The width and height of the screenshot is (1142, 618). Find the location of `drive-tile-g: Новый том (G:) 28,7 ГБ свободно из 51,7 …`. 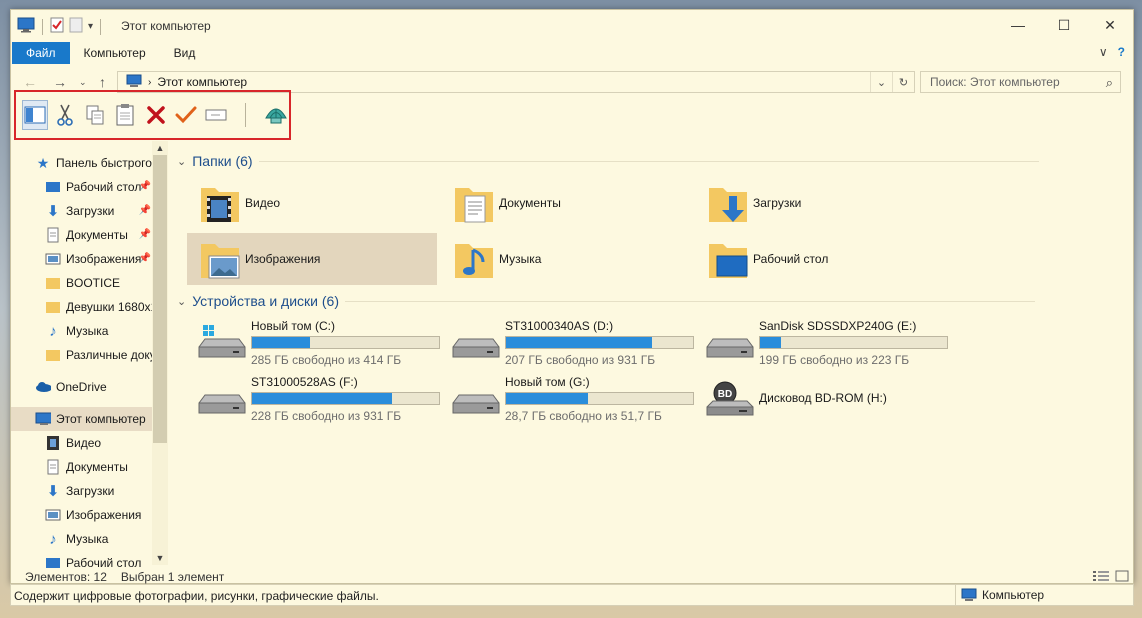

drive-tile-g: Новый том (G:) 28,7 ГБ свободно из 51,7 … is located at coordinates (577, 401).